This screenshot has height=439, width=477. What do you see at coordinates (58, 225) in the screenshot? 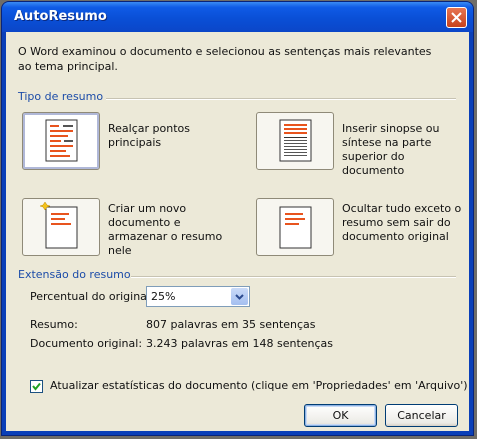
I see `new-doc-icon` at bounding box center [58, 225].